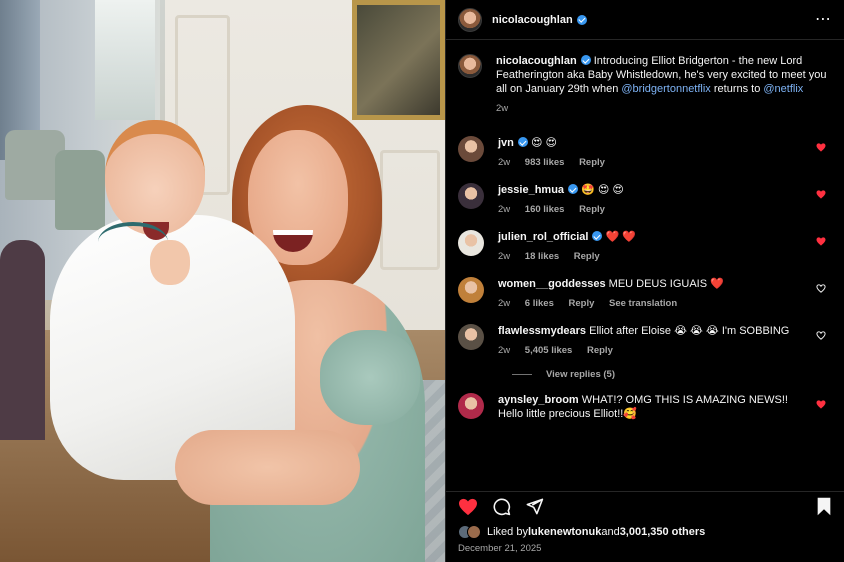 This screenshot has width=844, height=562. I want to click on comment-username: jessie_hmua, so click(531, 190).